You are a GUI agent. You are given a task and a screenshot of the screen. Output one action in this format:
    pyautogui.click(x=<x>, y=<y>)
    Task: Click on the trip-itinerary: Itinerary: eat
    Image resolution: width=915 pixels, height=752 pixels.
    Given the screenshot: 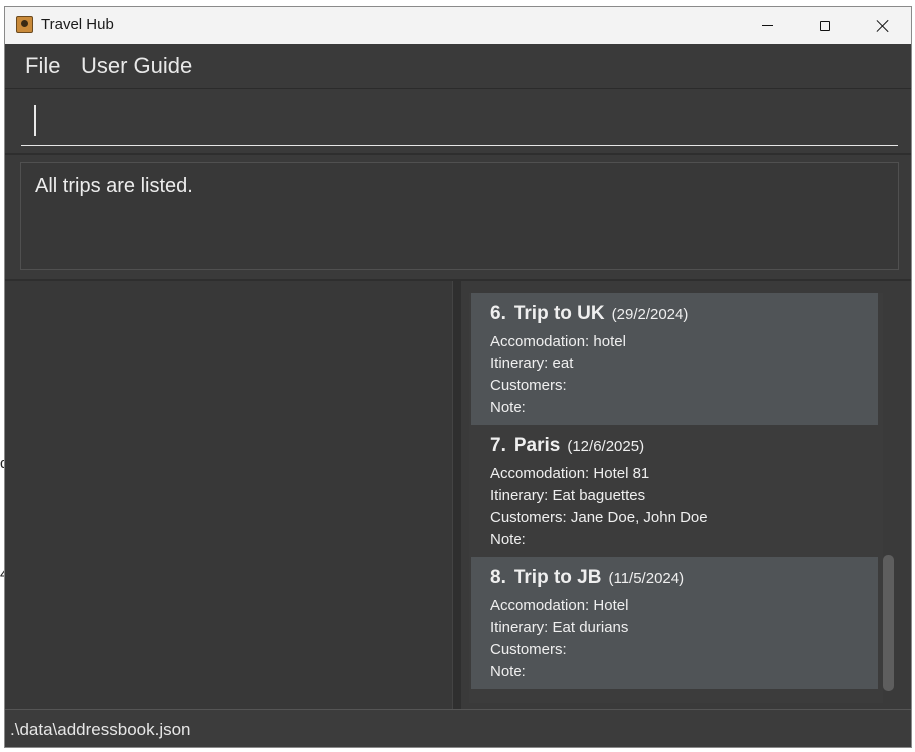 What is the action you would take?
    pyautogui.click(x=532, y=363)
    